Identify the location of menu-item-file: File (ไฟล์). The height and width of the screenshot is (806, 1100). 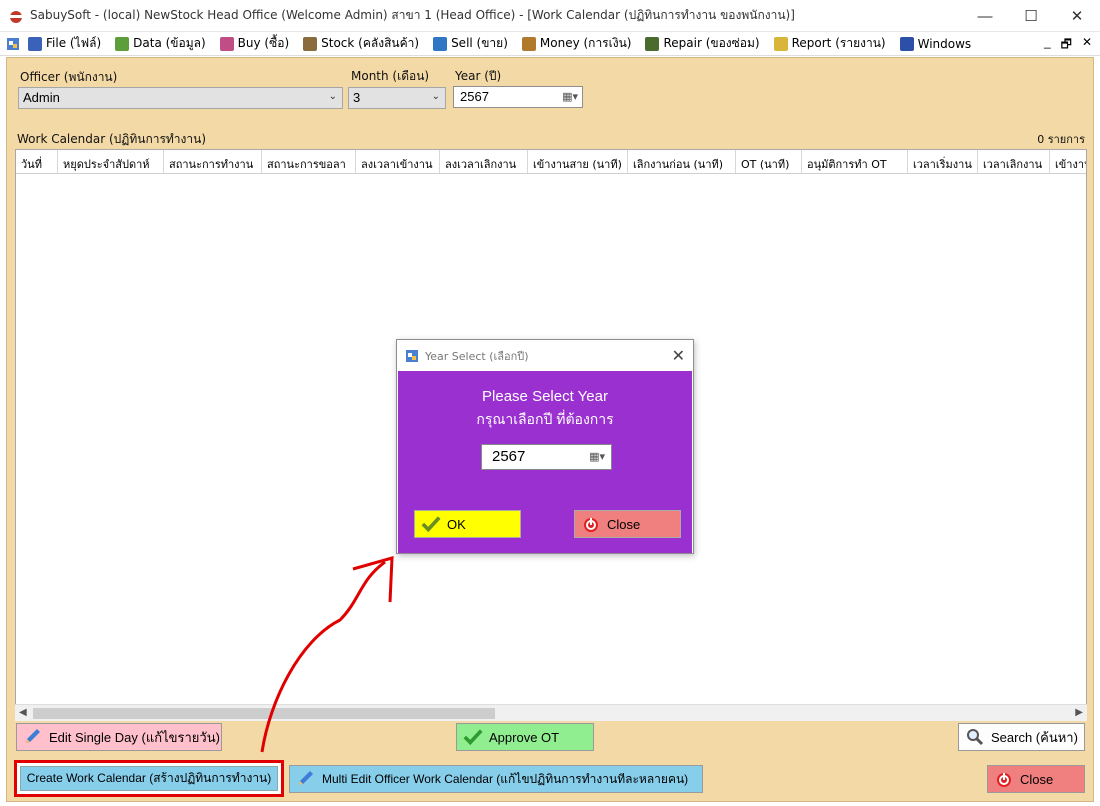
(64, 43).